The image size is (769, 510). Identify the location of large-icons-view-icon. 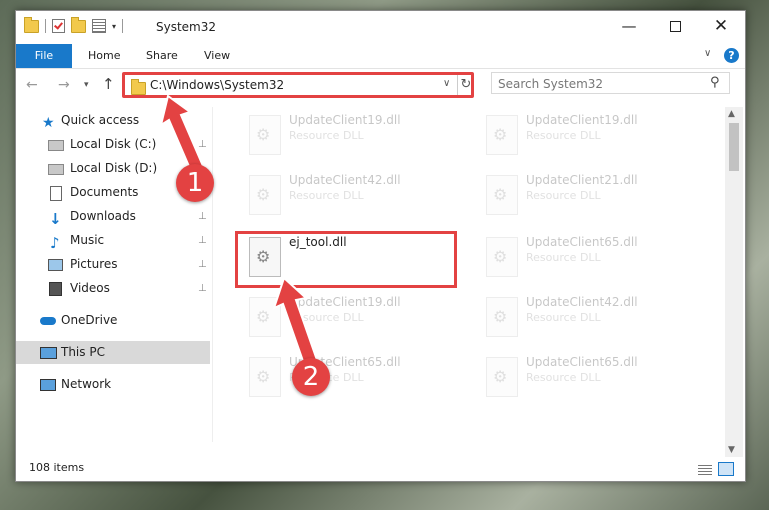
(726, 469).